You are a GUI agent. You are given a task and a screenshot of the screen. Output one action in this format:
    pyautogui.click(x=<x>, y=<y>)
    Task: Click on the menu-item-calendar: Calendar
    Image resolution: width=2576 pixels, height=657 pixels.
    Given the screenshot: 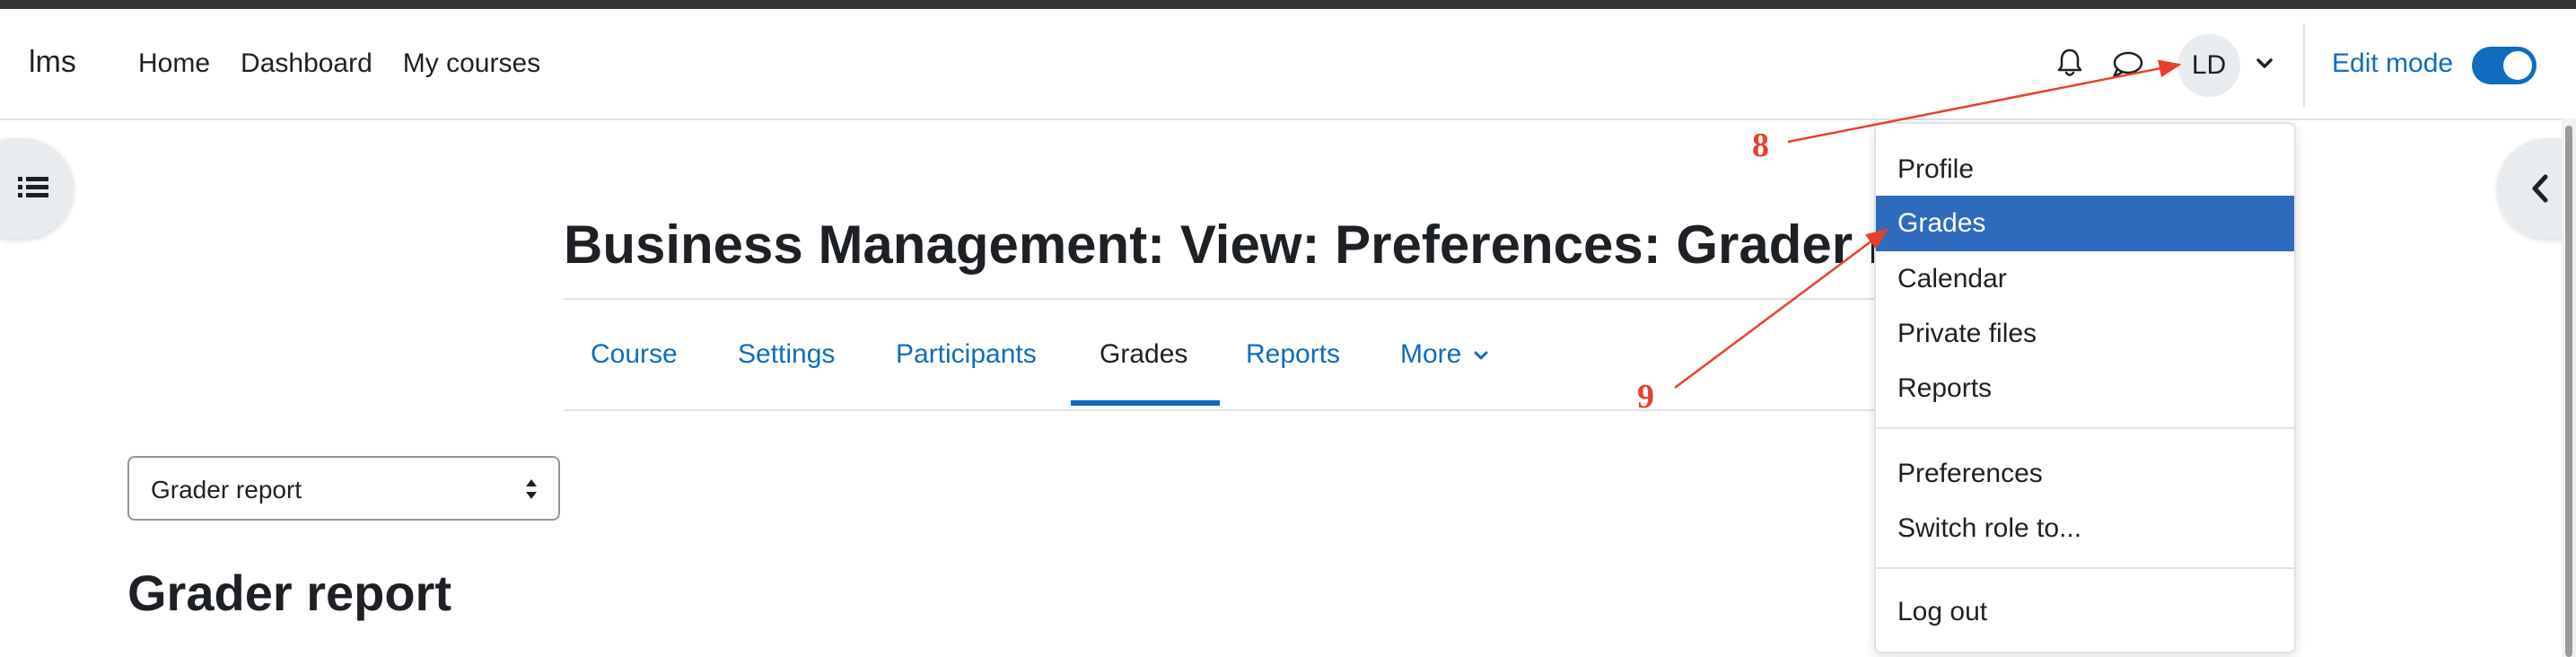 What is the action you would take?
    pyautogui.click(x=2085, y=279)
    